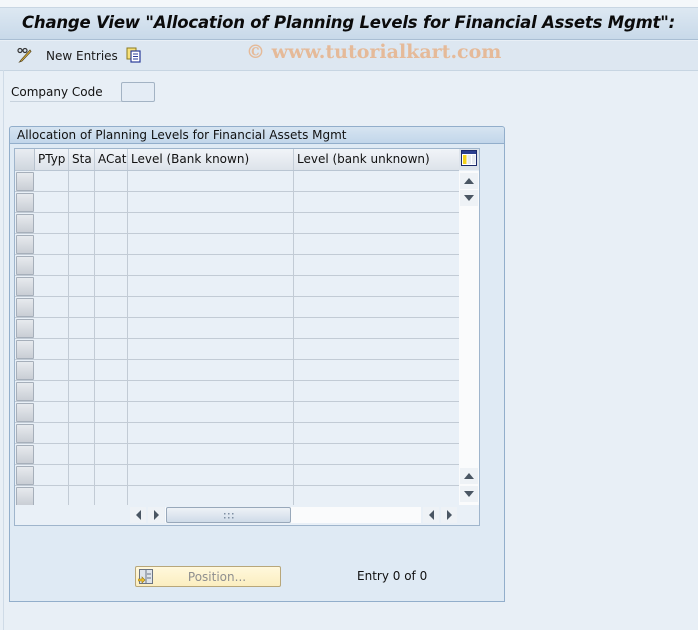  I want to click on select-all-button, so click(25, 159).